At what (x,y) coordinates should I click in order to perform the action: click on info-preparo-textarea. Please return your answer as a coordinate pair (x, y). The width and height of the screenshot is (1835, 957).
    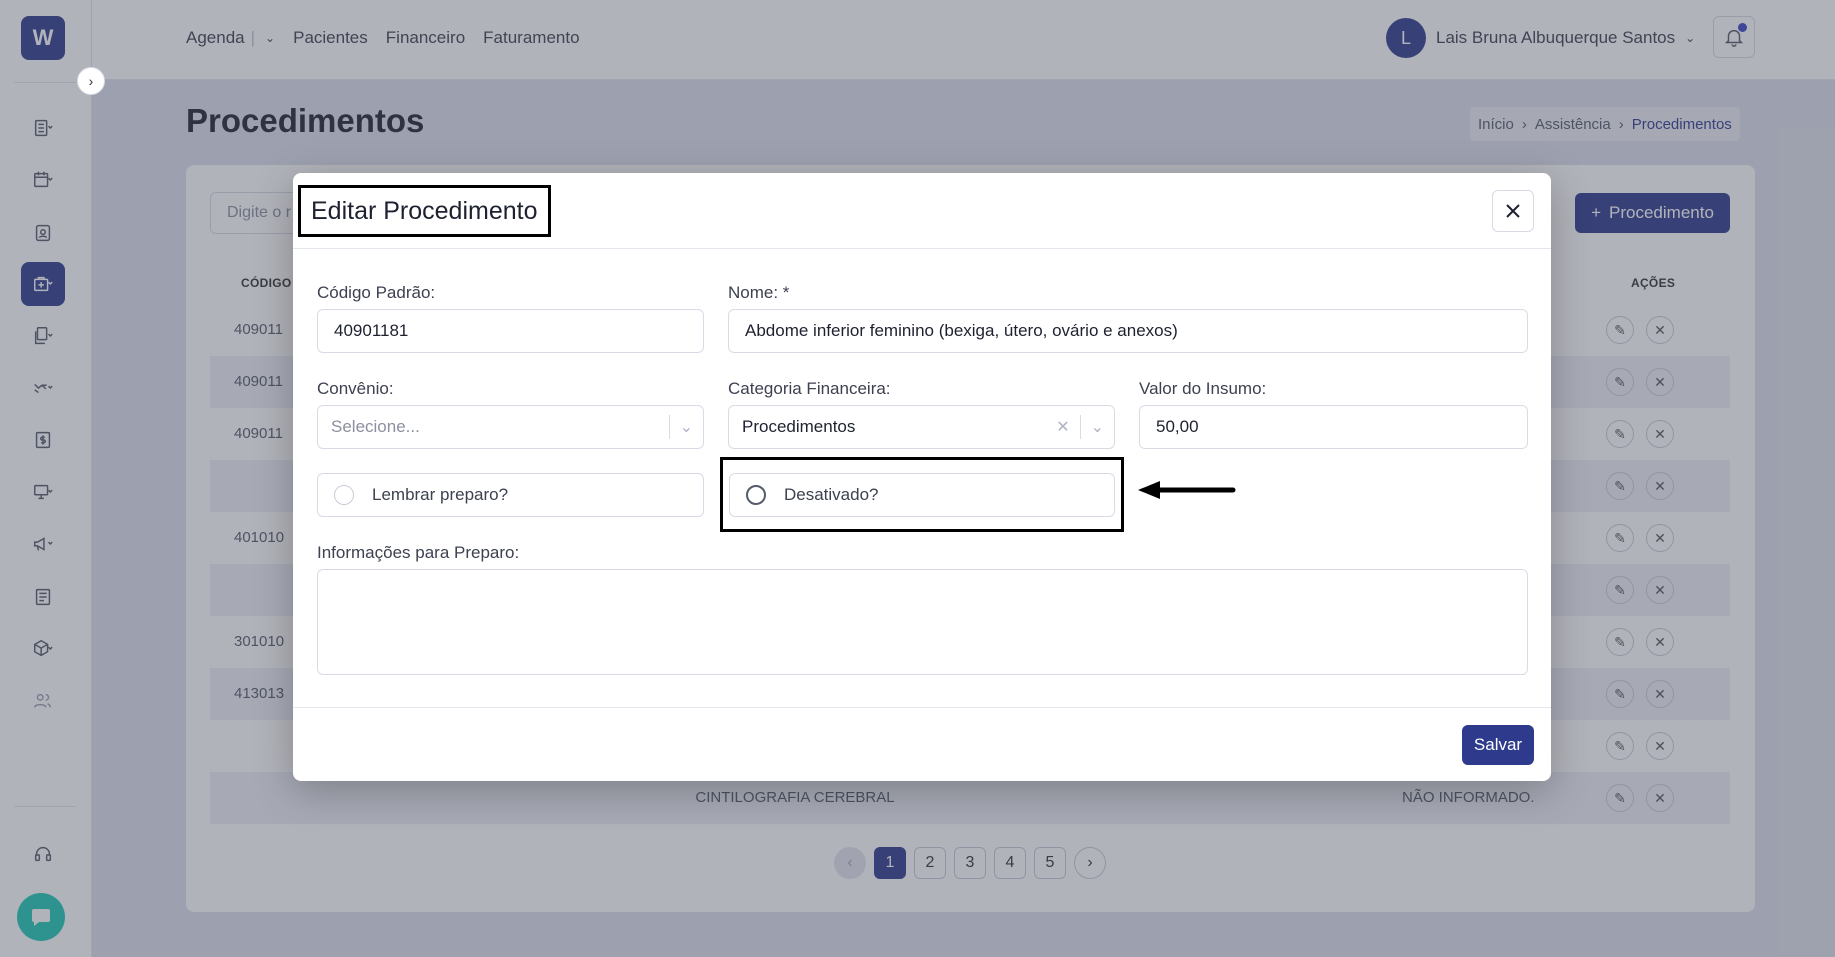
    Looking at the image, I should click on (922, 622).